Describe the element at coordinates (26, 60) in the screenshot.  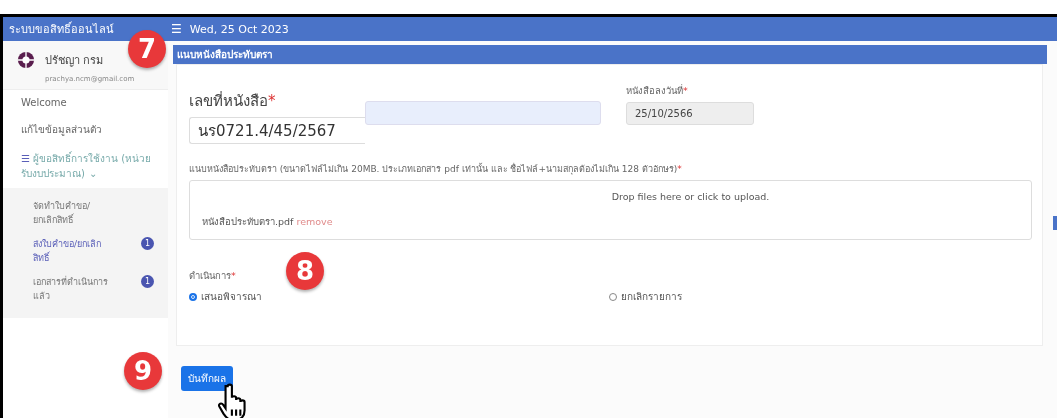
I see `avatar-icon` at that location.